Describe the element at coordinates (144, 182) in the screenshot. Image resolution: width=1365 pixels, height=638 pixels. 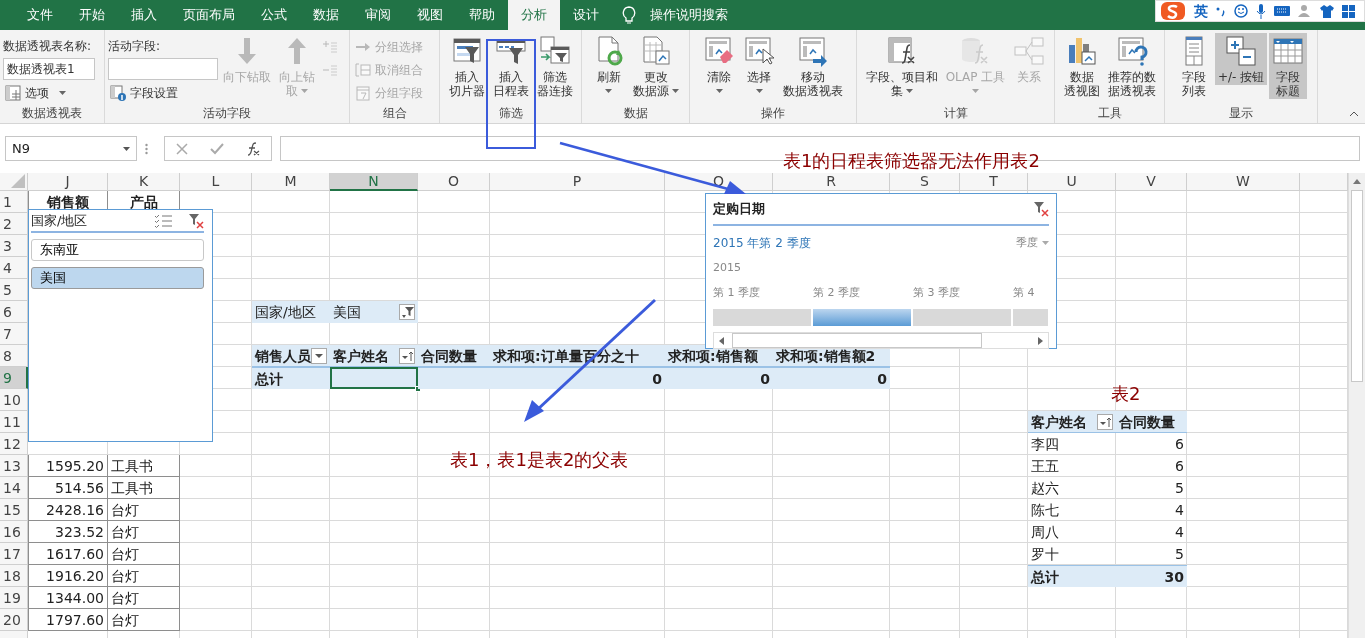
I see `column-header: K` at that location.